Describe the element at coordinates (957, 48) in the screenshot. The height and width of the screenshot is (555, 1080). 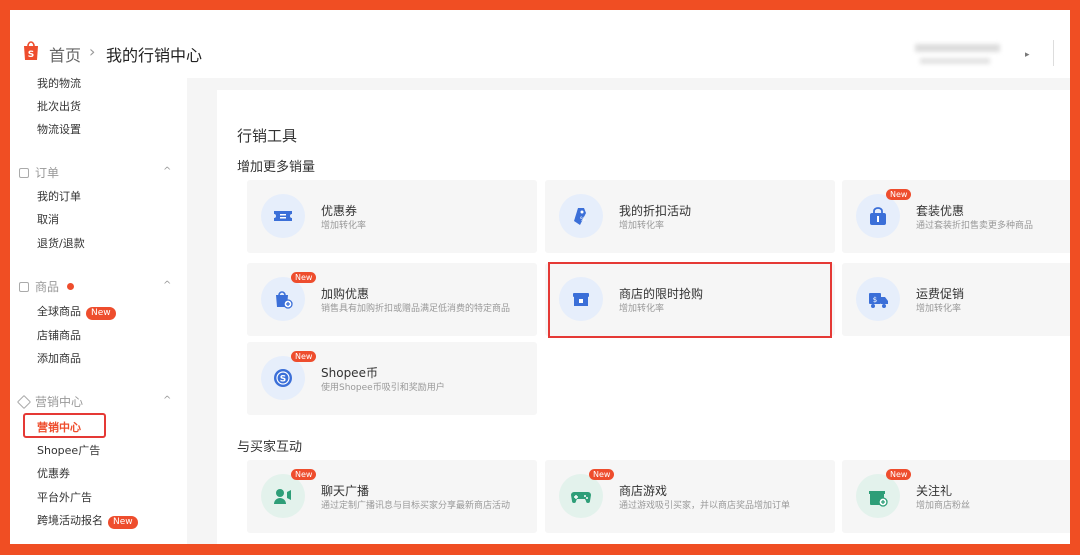
I see `user-account-name` at that location.